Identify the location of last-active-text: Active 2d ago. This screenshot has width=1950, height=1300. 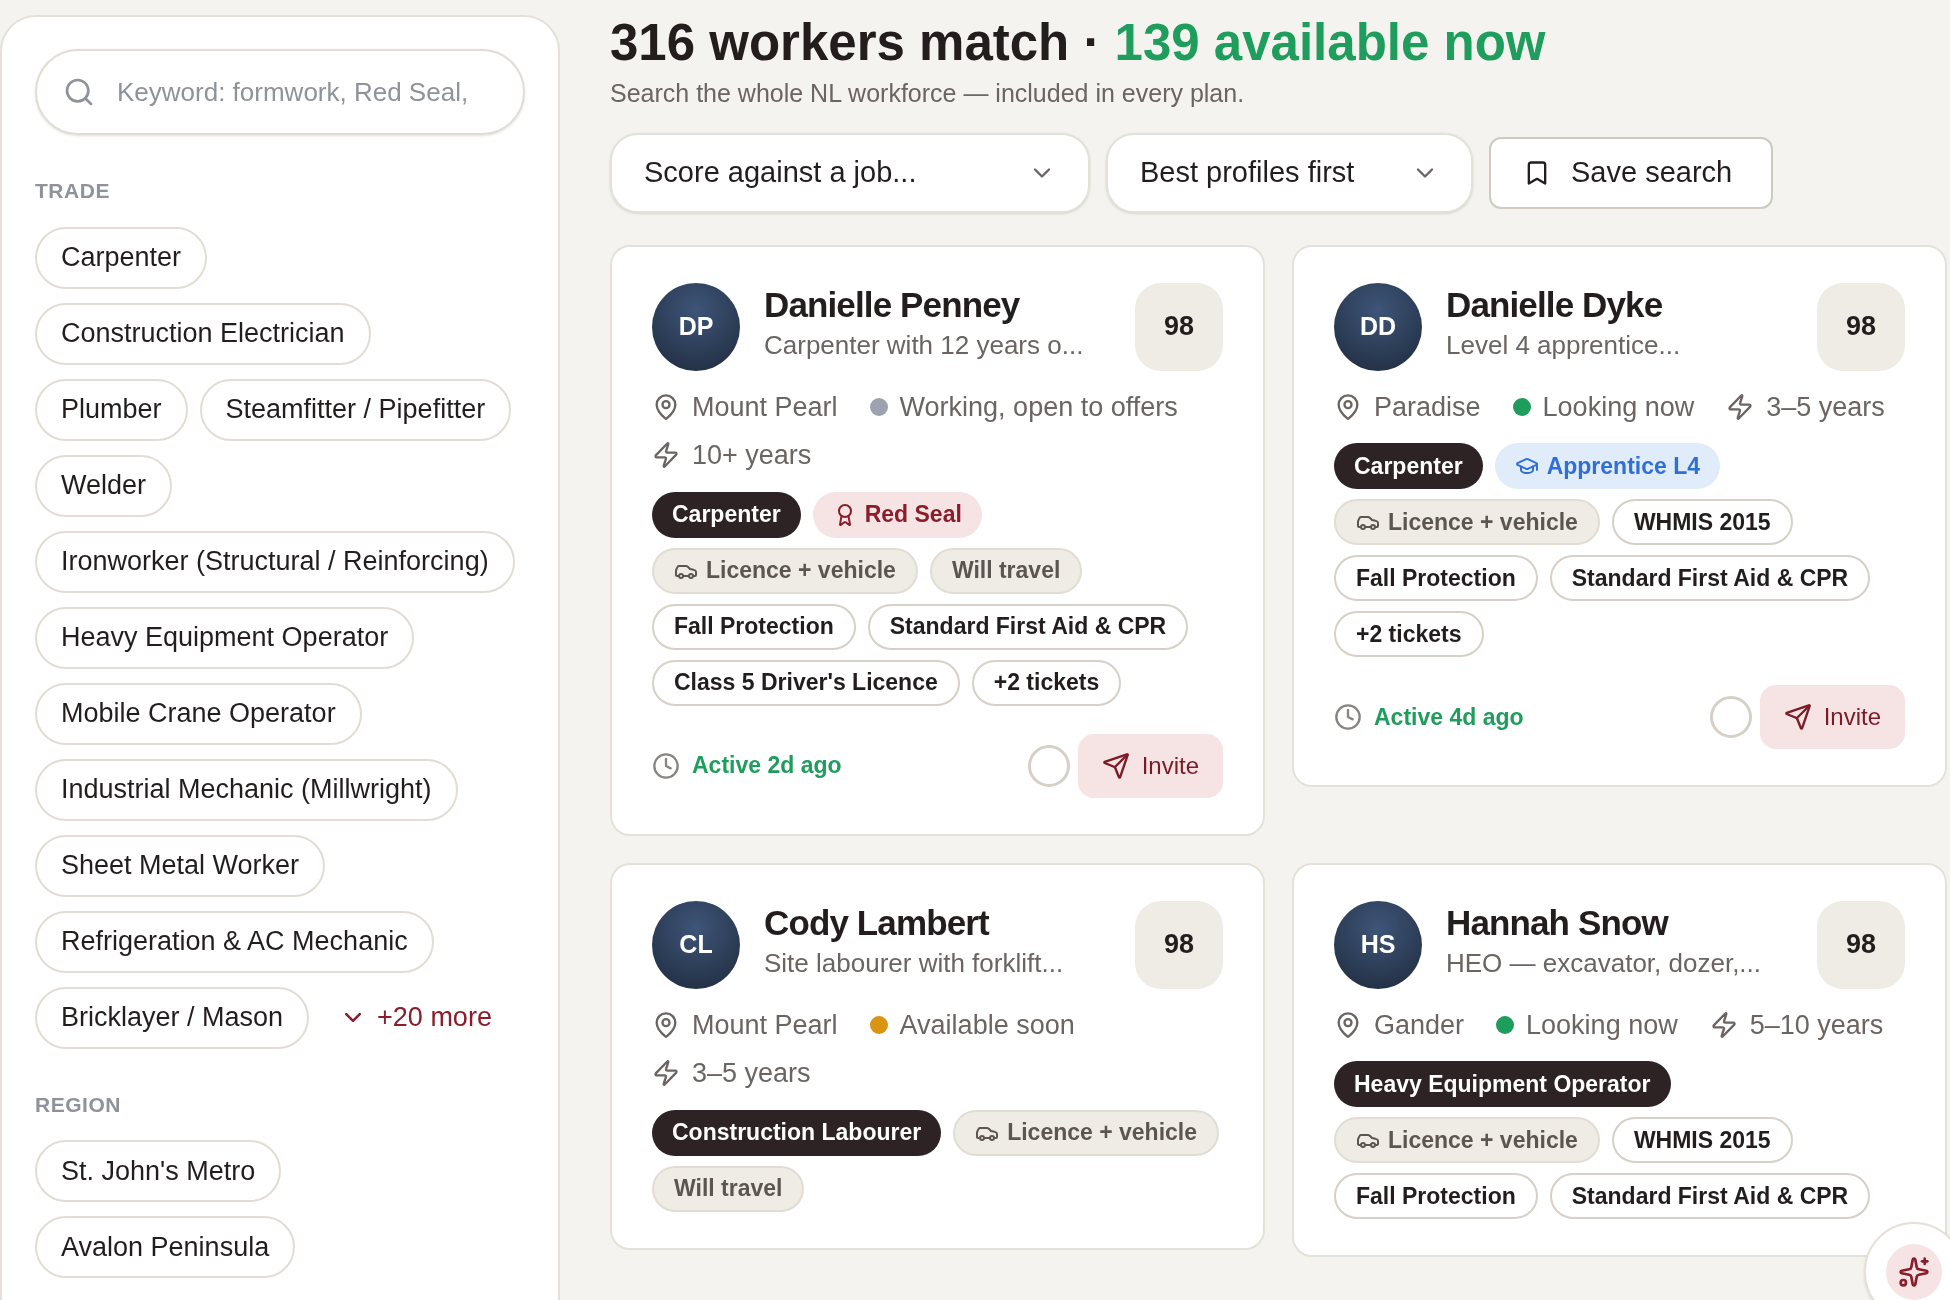
(767, 766).